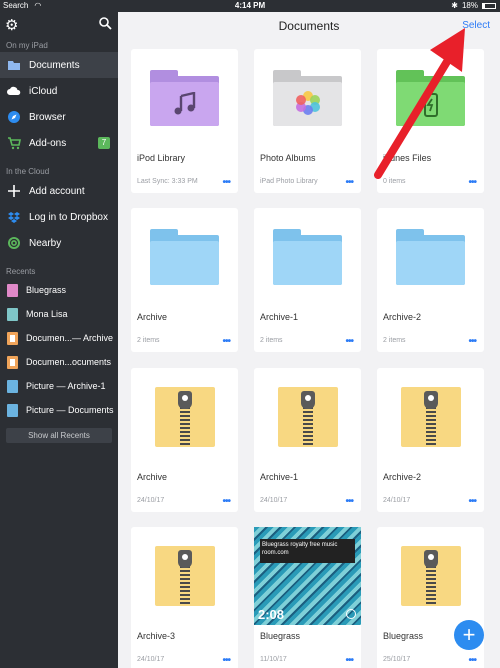  Describe the element at coordinates (68, 217) in the screenshot. I see `sidebar-item-label: Log in to Dropbox` at that location.